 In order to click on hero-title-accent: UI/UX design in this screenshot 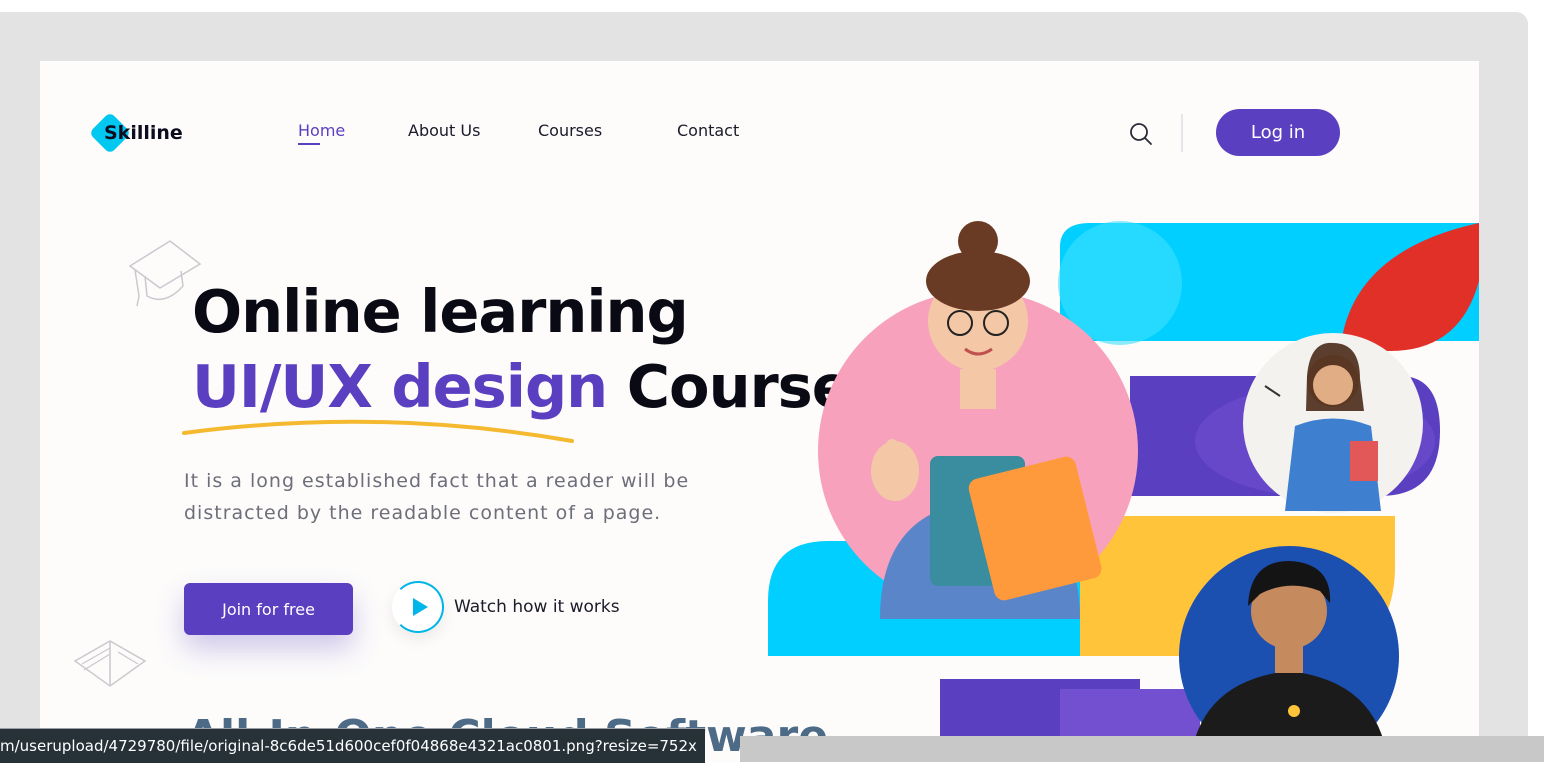, I will do `click(400, 386)`.